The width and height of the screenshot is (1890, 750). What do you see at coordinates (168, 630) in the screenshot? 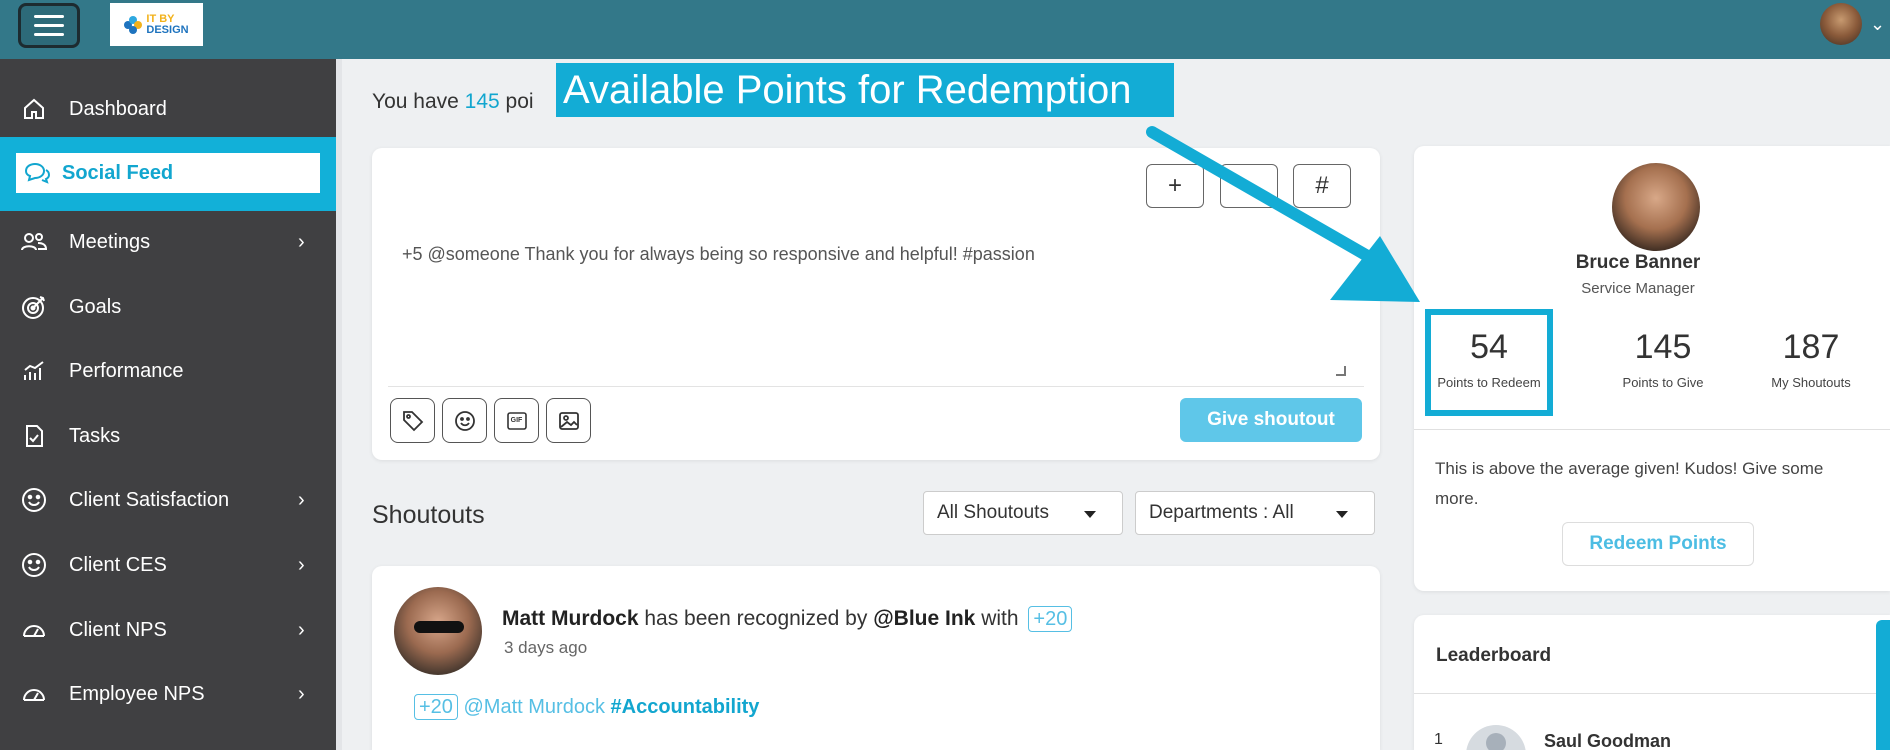
I see `sidebar-item-client-nps: Client NPS ›` at bounding box center [168, 630].